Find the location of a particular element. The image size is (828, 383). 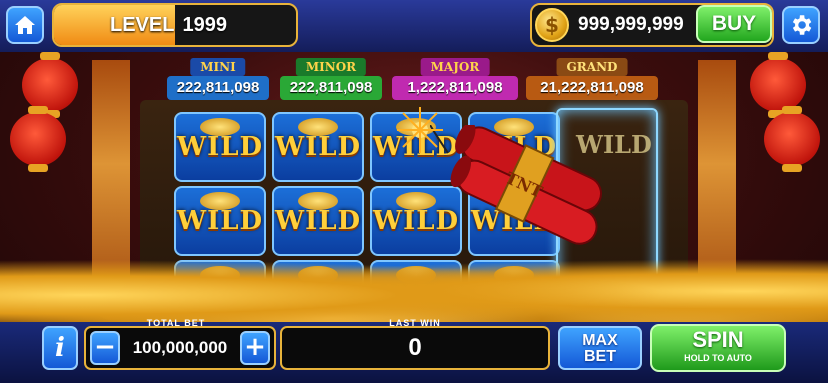

jackpot-minor: MINOR 222,811,098 is located at coordinates (331, 80).